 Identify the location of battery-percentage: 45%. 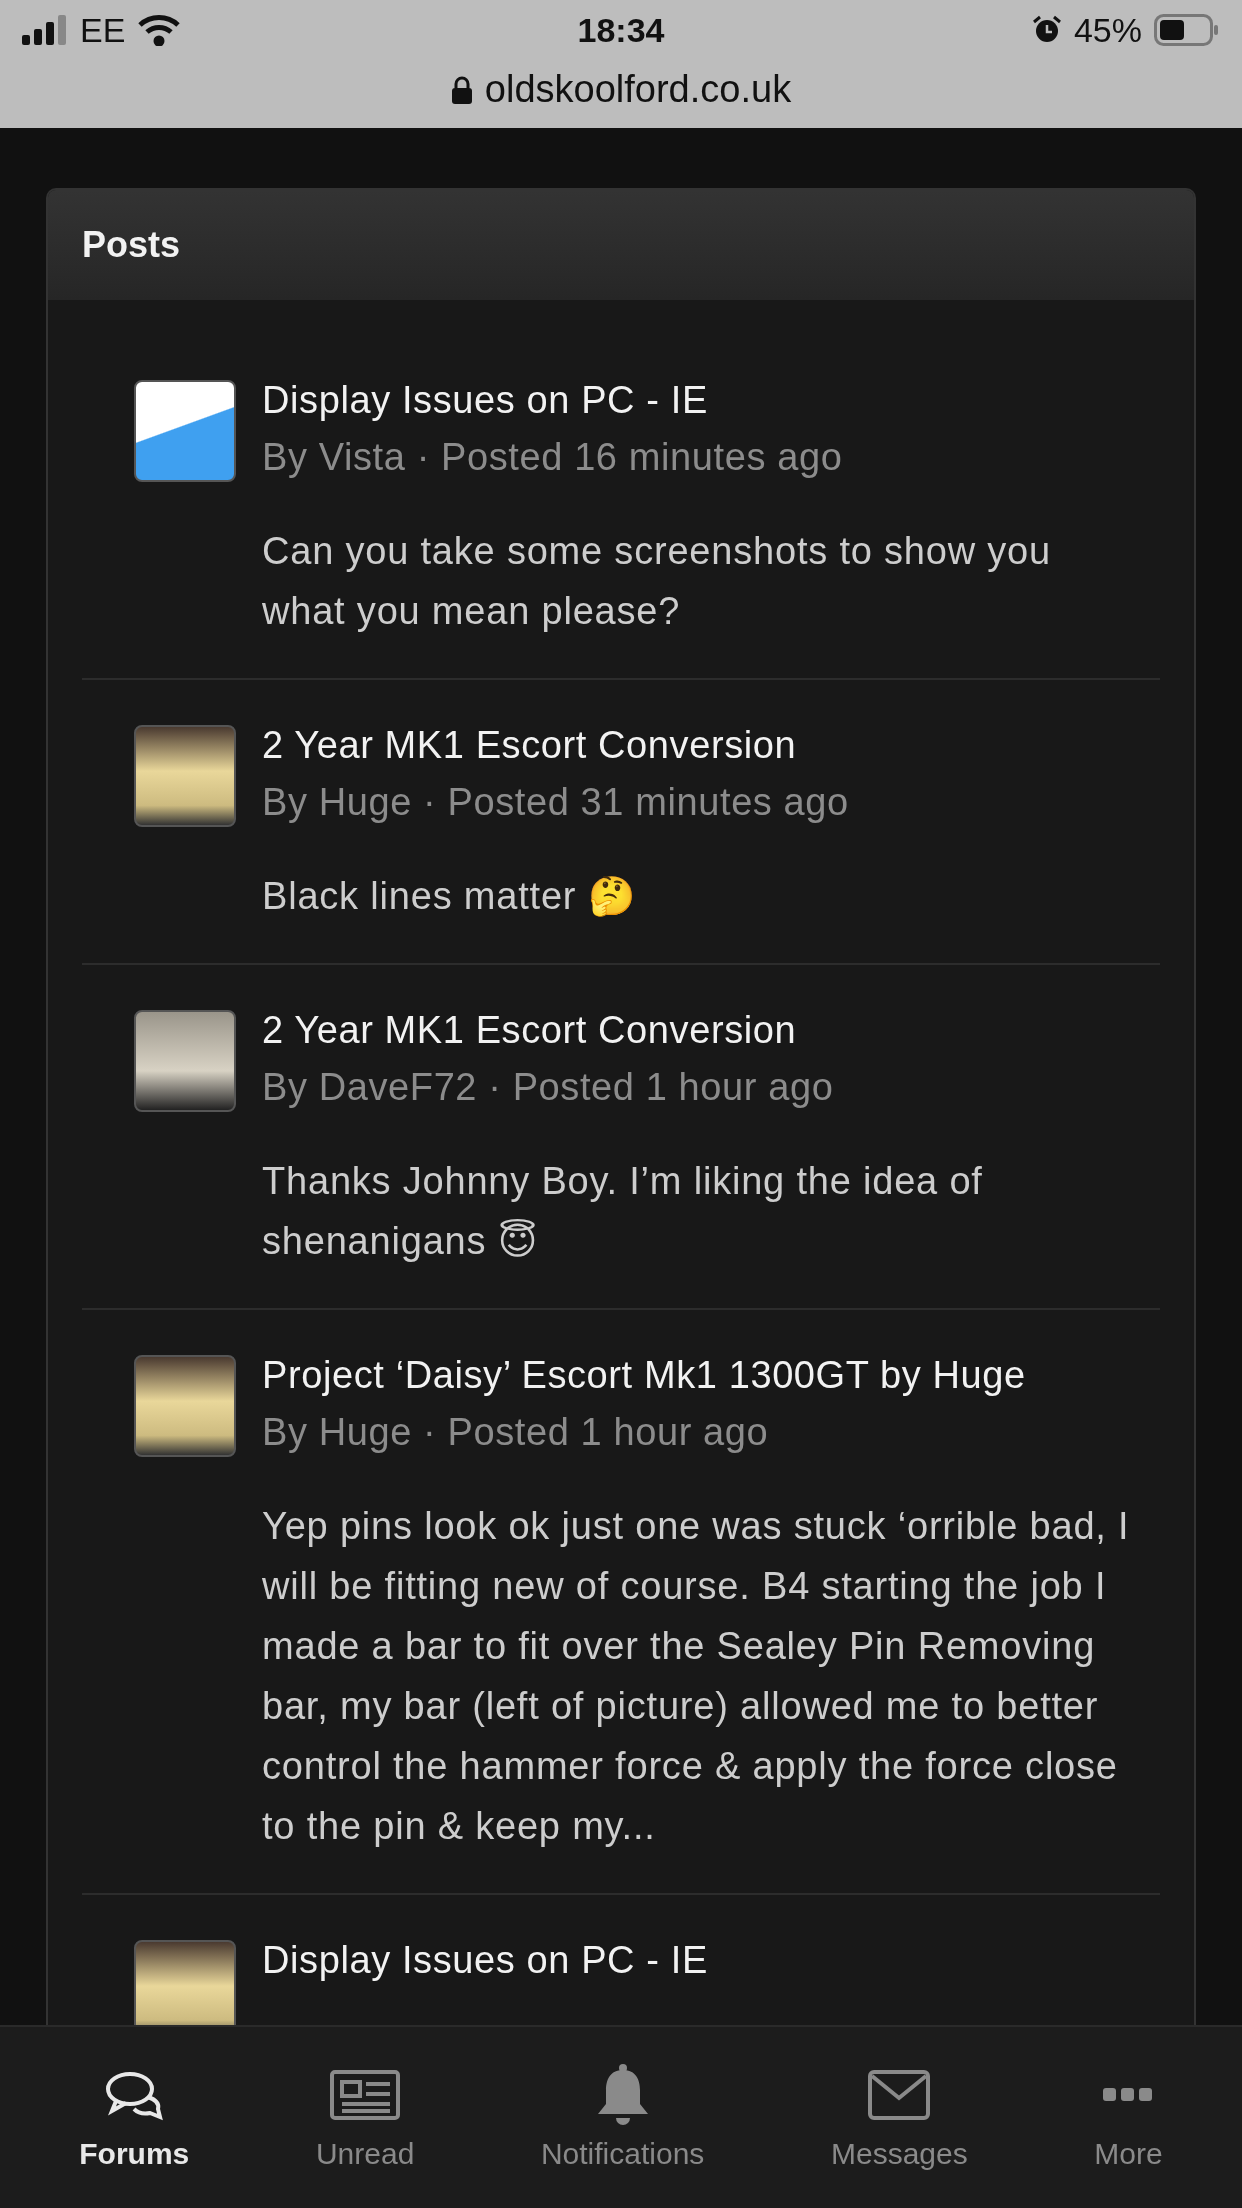
(1107, 30).